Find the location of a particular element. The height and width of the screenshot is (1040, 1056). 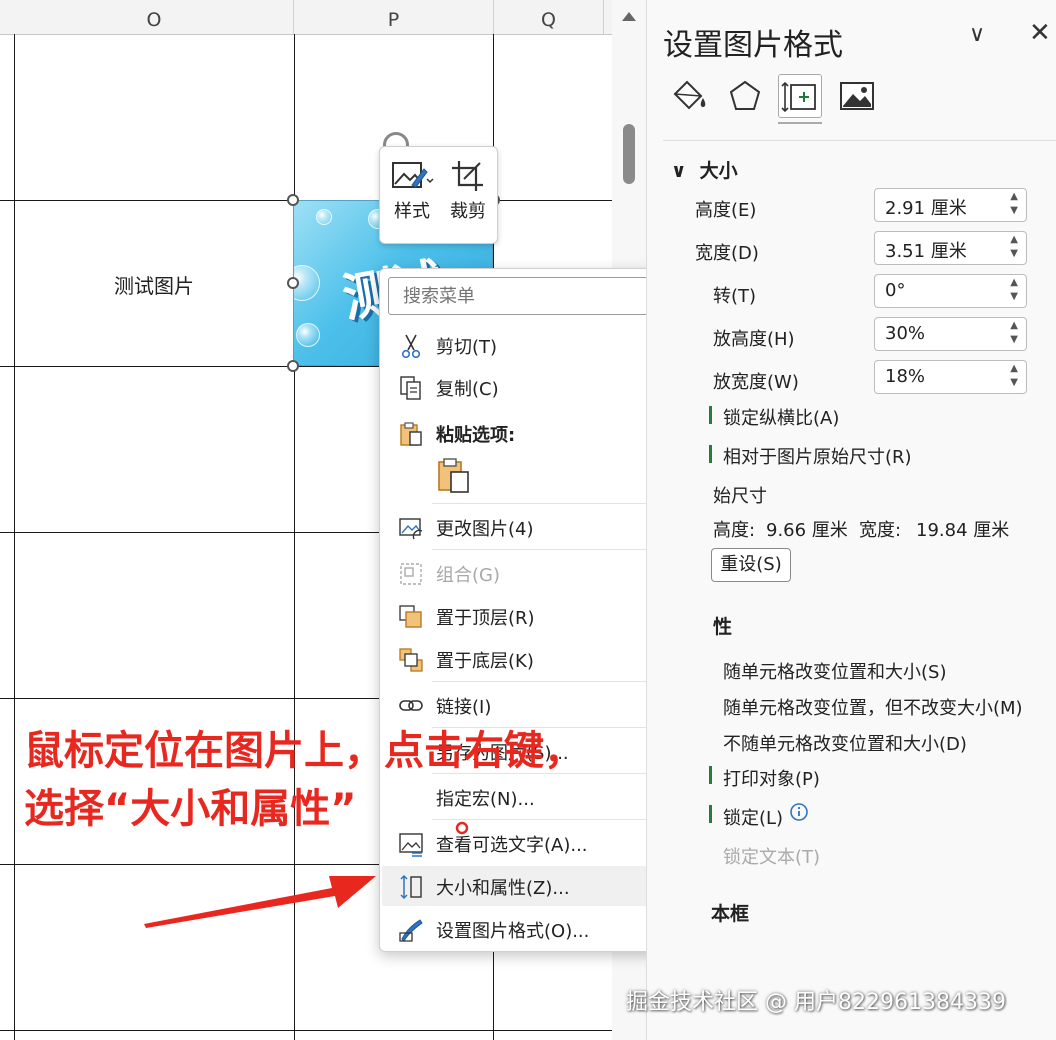

scale-height-spinner: 30% ▲ ▼ is located at coordinates (950, 334).